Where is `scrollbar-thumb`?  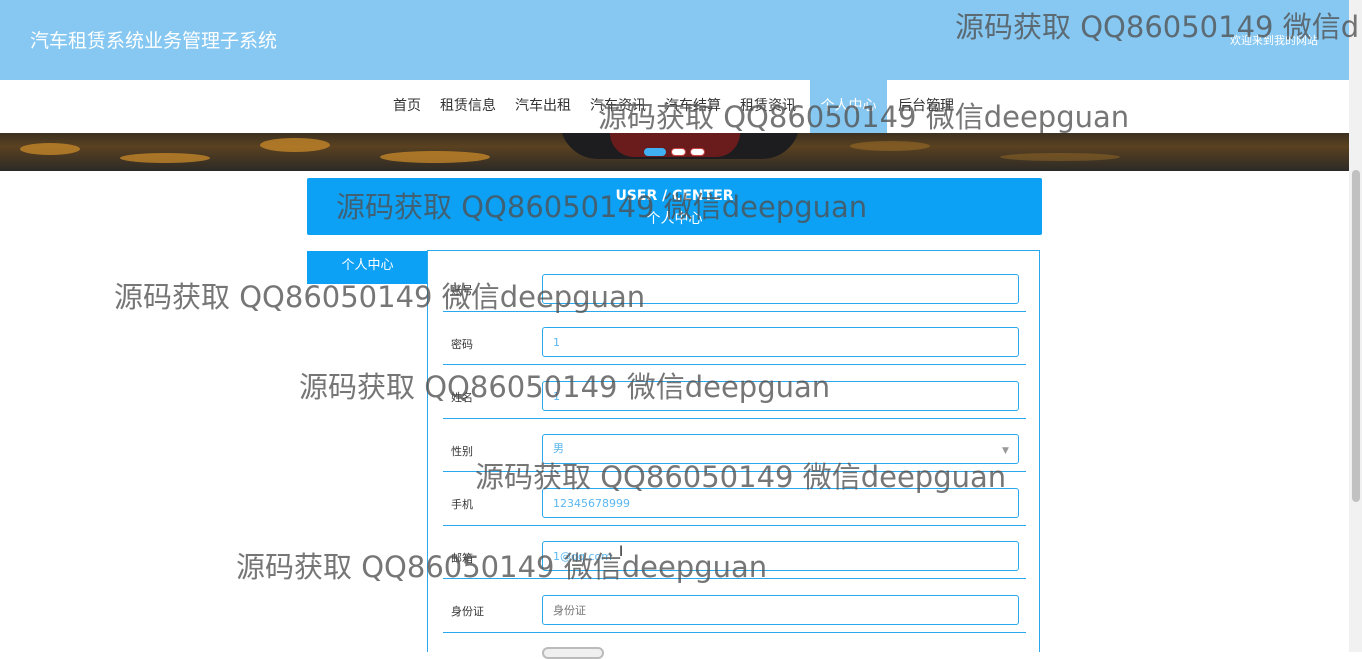
scrollbar-thumb is located at coordinates (1356, 336).